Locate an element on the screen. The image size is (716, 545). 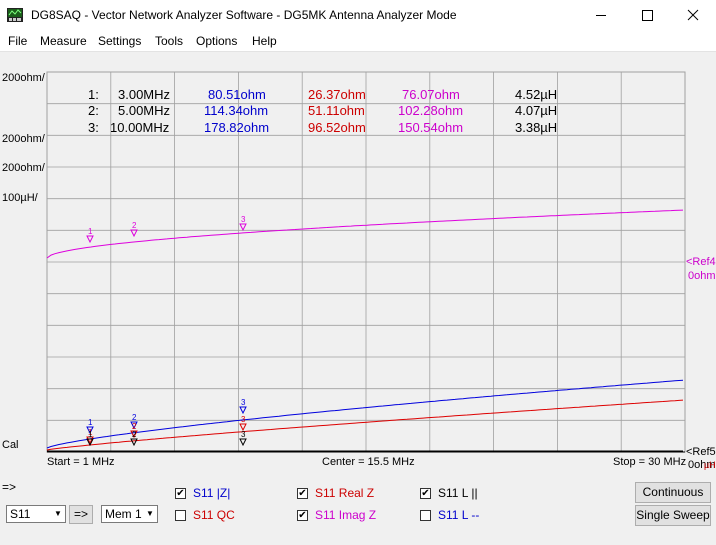
marker-freq: 3.00MHz is located at coordinates (144, 94).